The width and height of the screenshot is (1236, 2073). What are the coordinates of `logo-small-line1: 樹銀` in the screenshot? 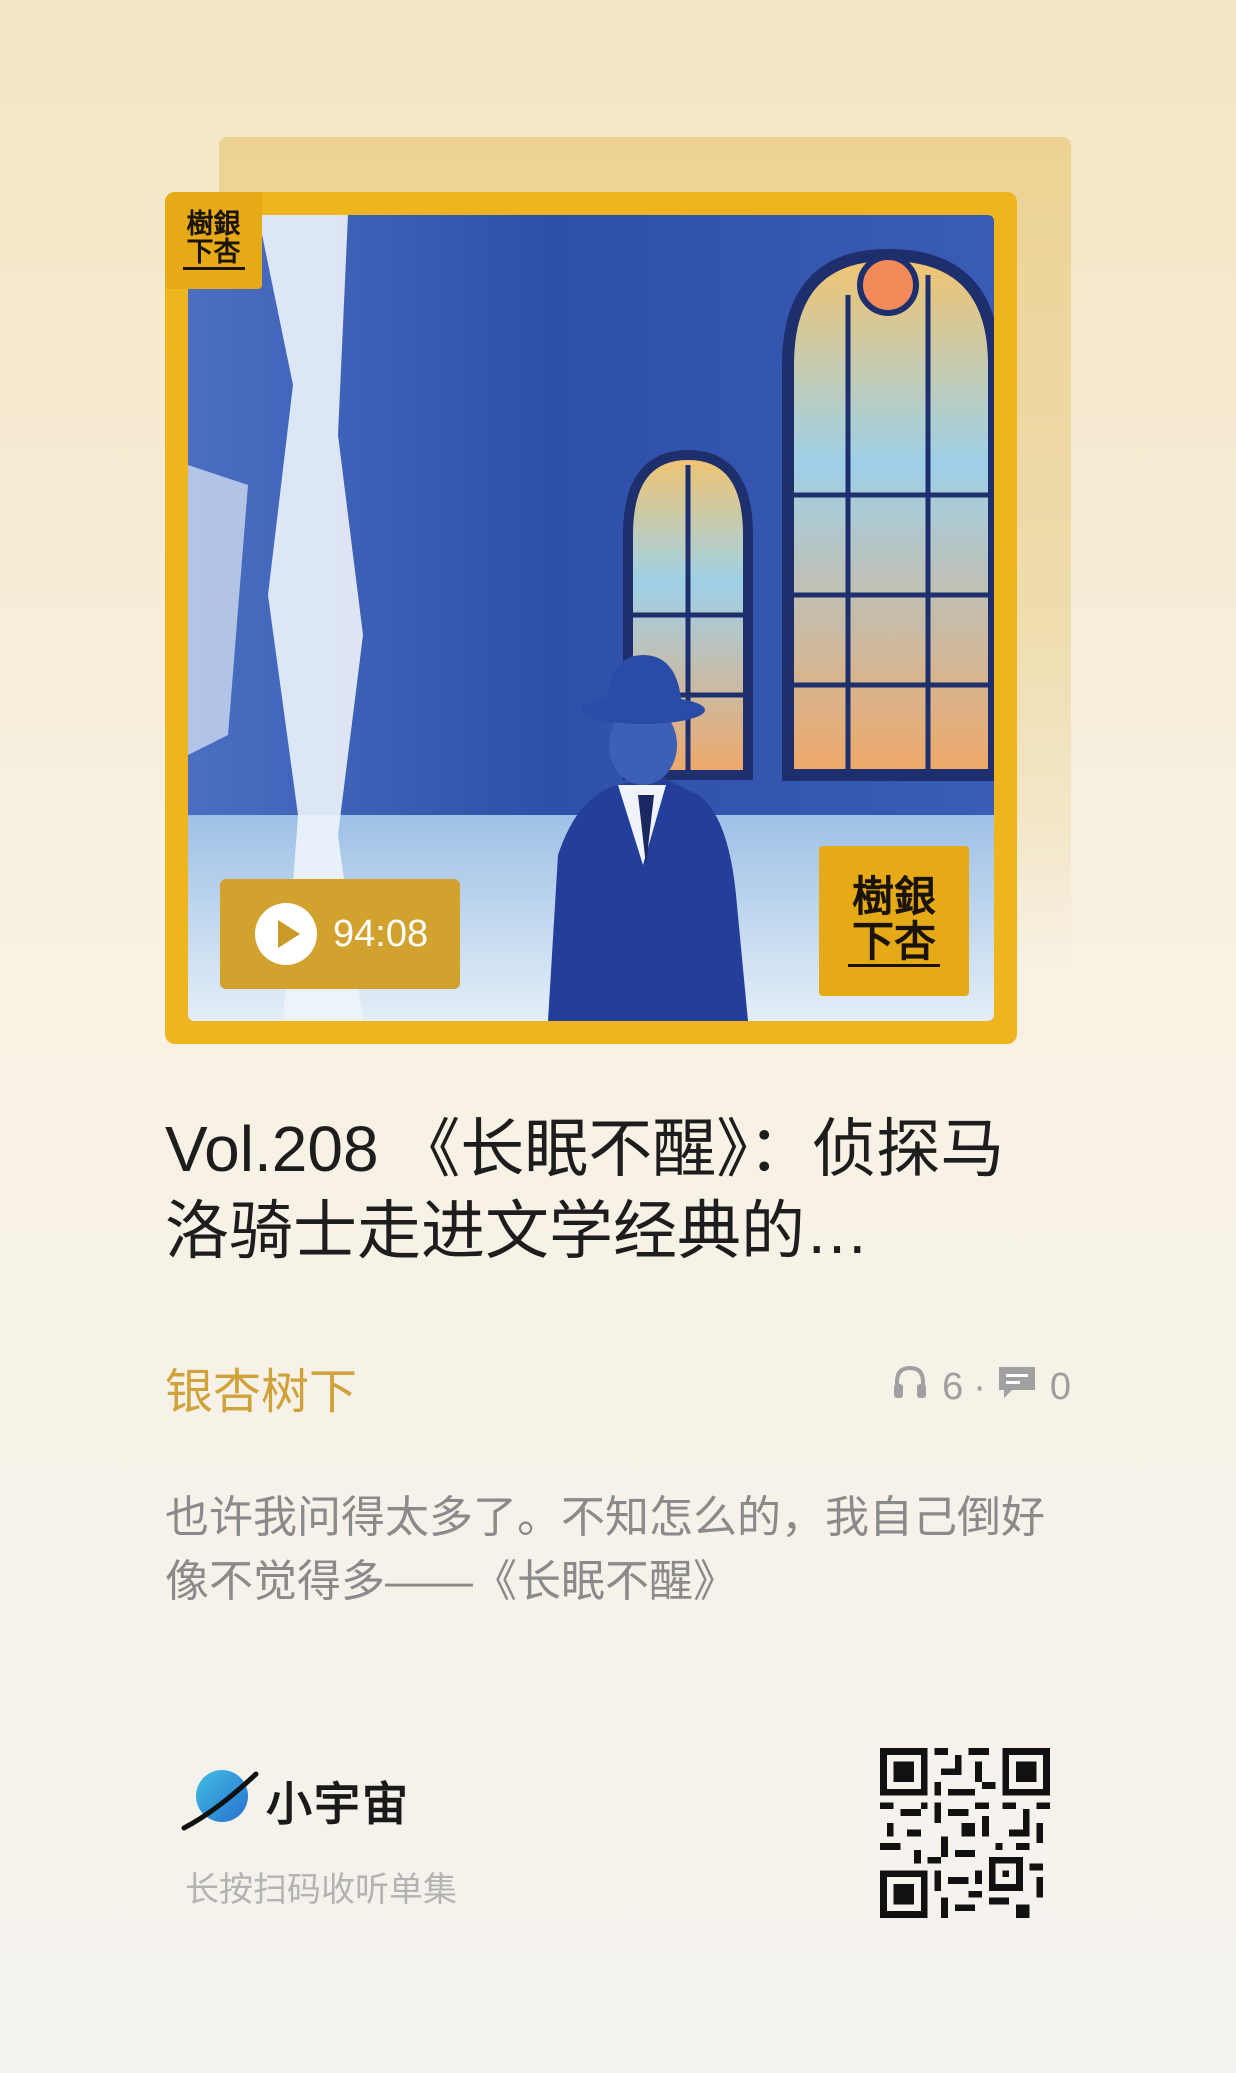 It's located at (213, 224).